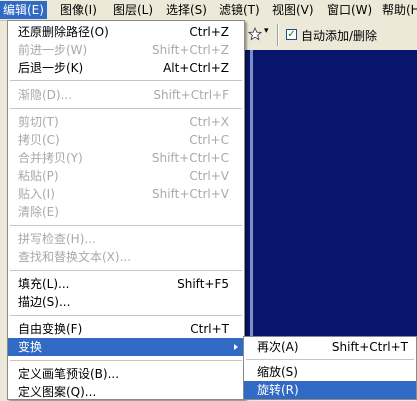  I want to click on menu-item-fill: 填充(L)... Shift+F5, so click(126, 284).